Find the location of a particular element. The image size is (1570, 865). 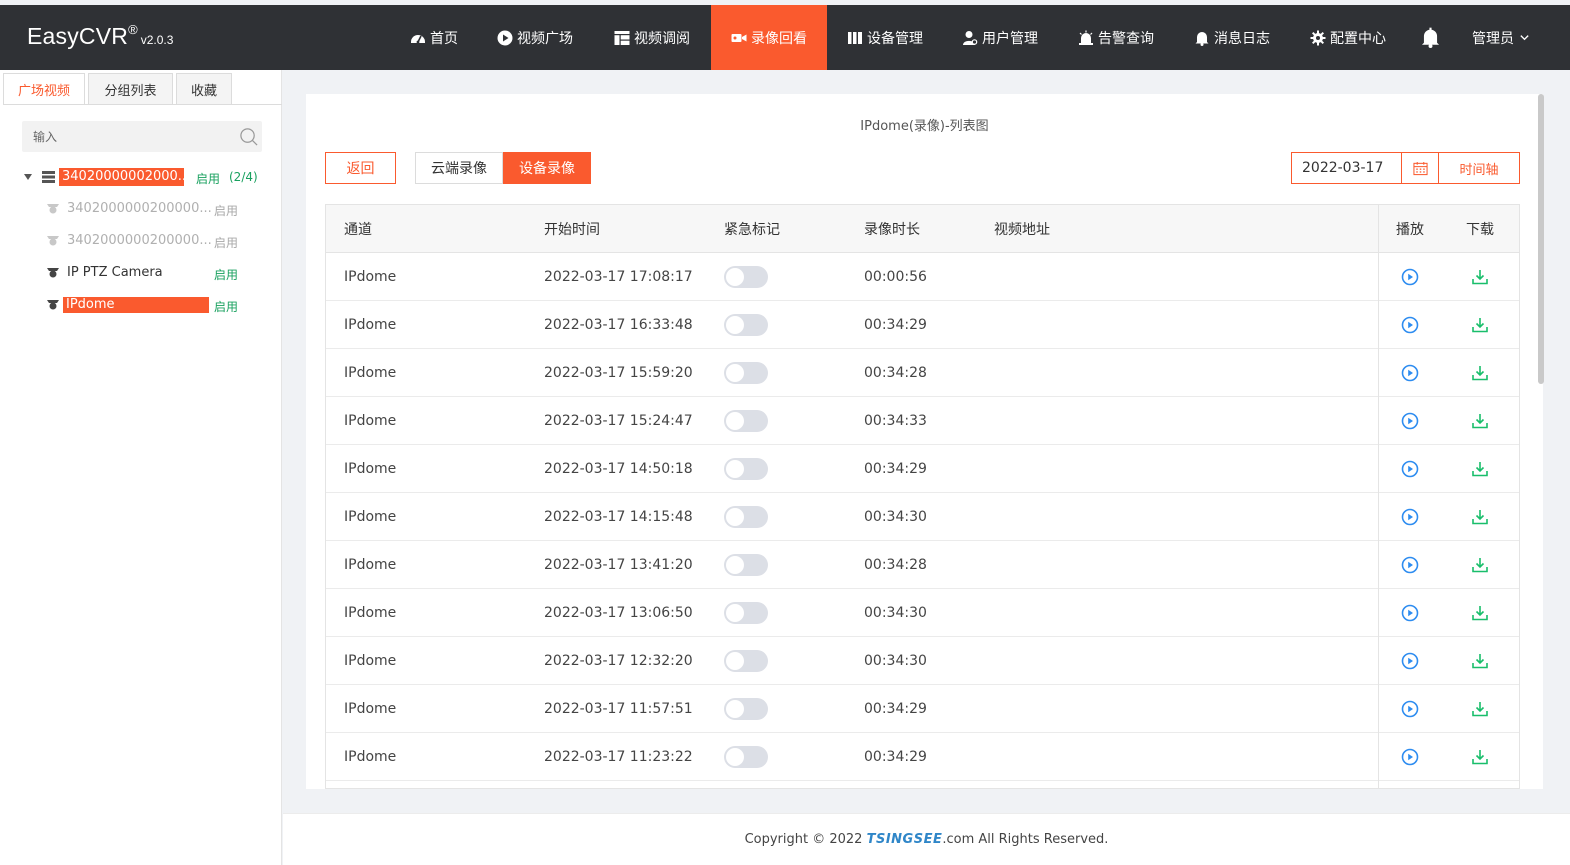

tab-group-list: 分组列表 is located at coordinates (130, 89).